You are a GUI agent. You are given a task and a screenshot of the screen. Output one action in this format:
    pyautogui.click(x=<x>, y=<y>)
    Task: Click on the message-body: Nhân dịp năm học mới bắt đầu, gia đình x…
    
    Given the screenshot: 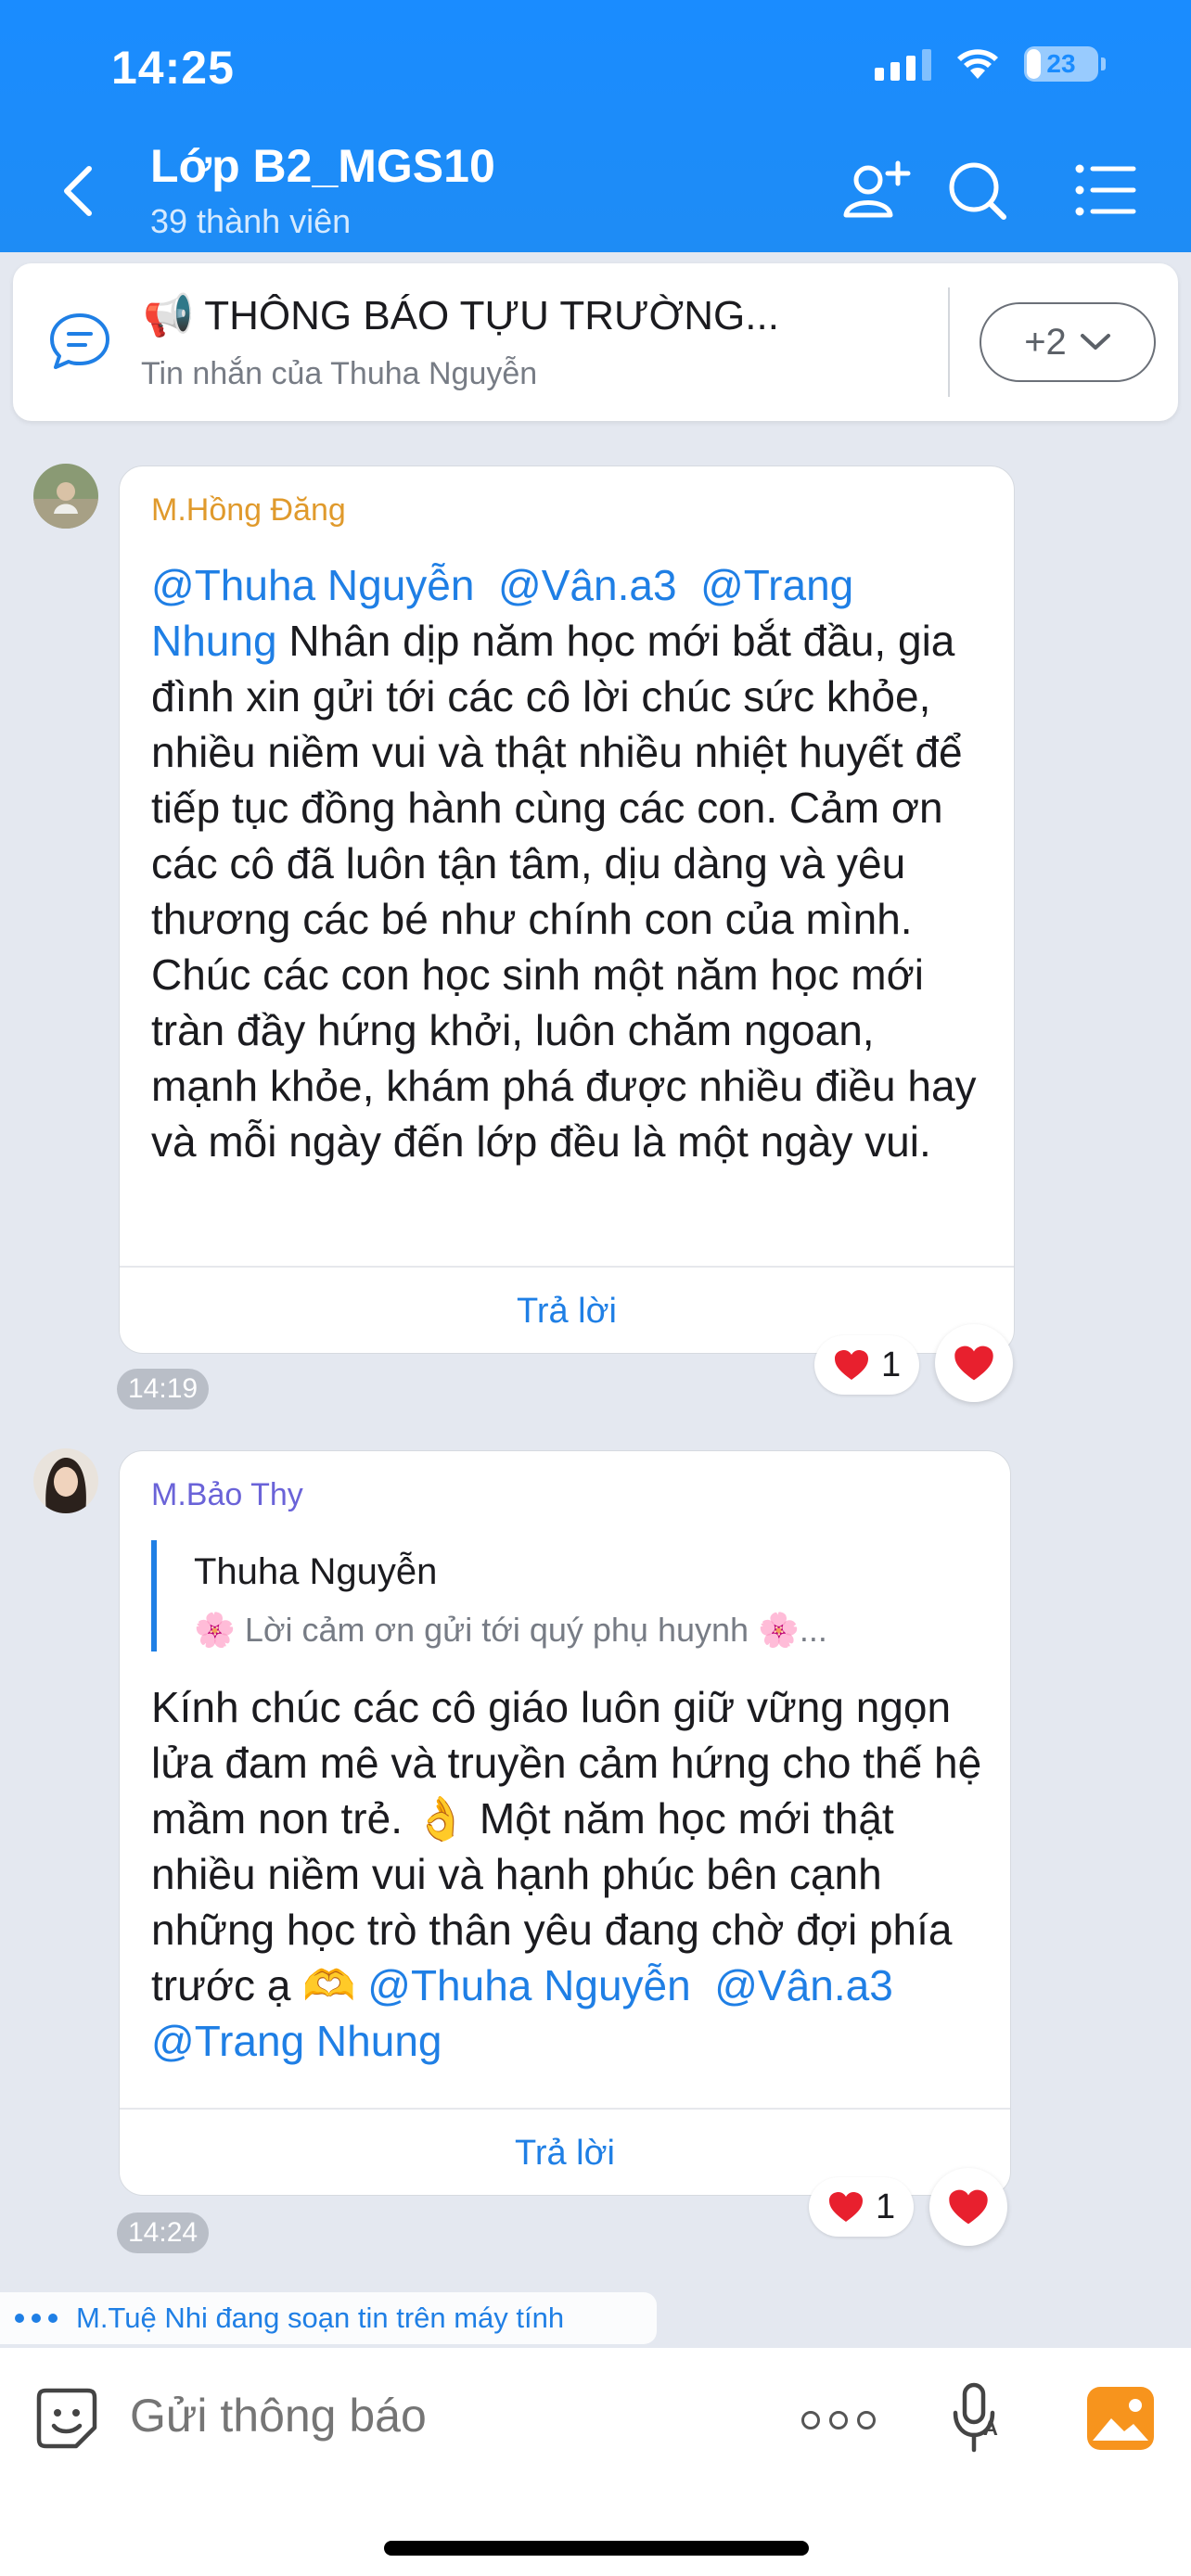 What is the action you would take?
    pyautogui.click(x=564, y=891)
    